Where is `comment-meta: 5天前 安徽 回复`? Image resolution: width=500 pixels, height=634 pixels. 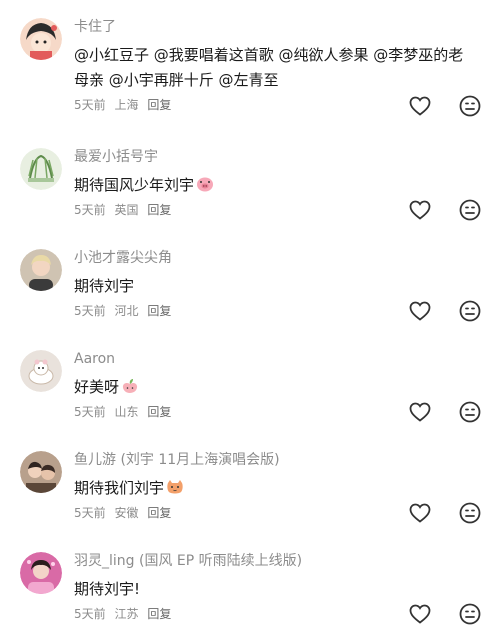 comment-meta: 5天前 安徽 回复 is located at coordinates (125, 513).